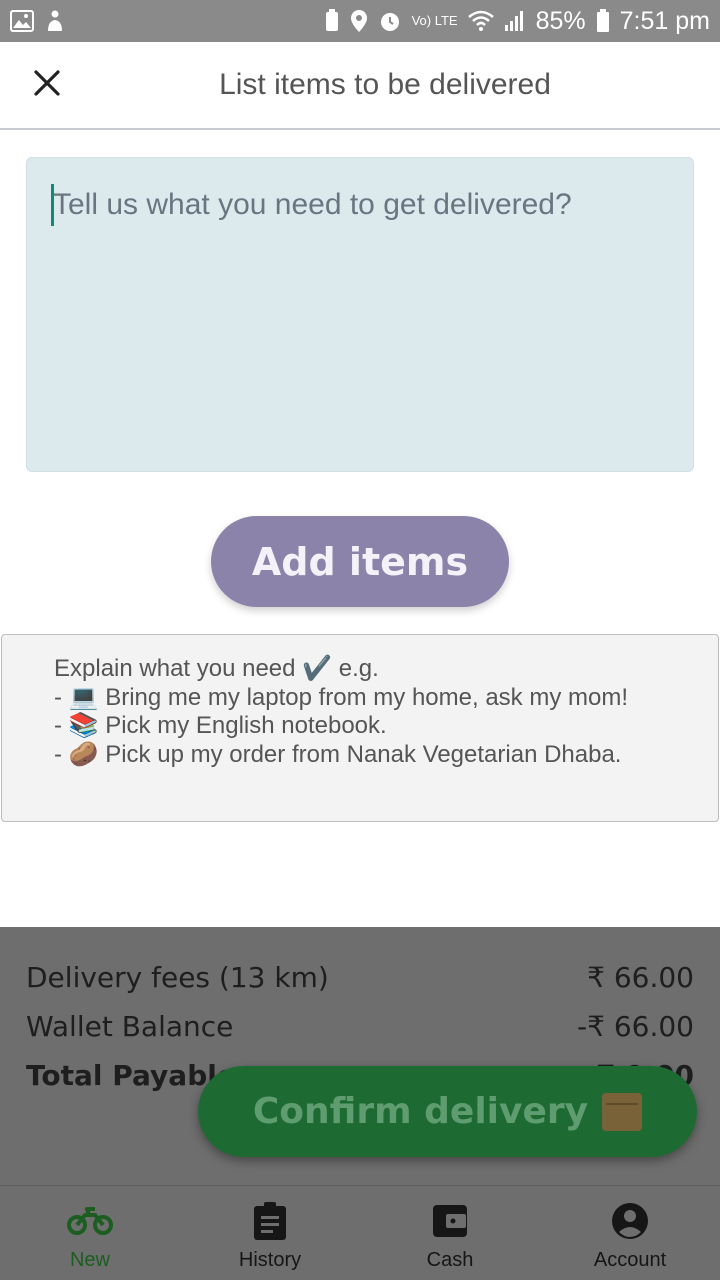 The height and width of the screenshot is (1280, 720). I want to click on add-items-button: Add items, so click(360, 561).